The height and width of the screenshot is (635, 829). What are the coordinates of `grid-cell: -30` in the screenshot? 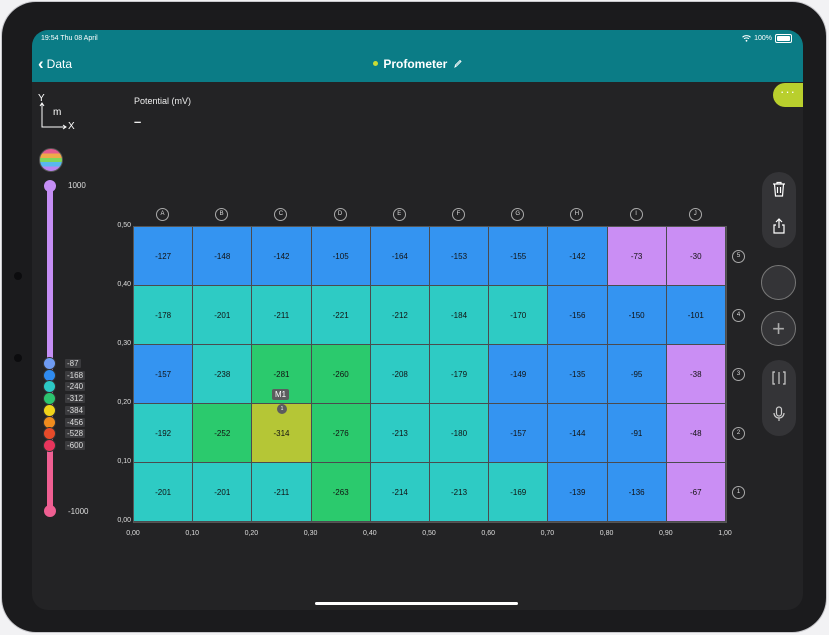 It's located at (696, 256).